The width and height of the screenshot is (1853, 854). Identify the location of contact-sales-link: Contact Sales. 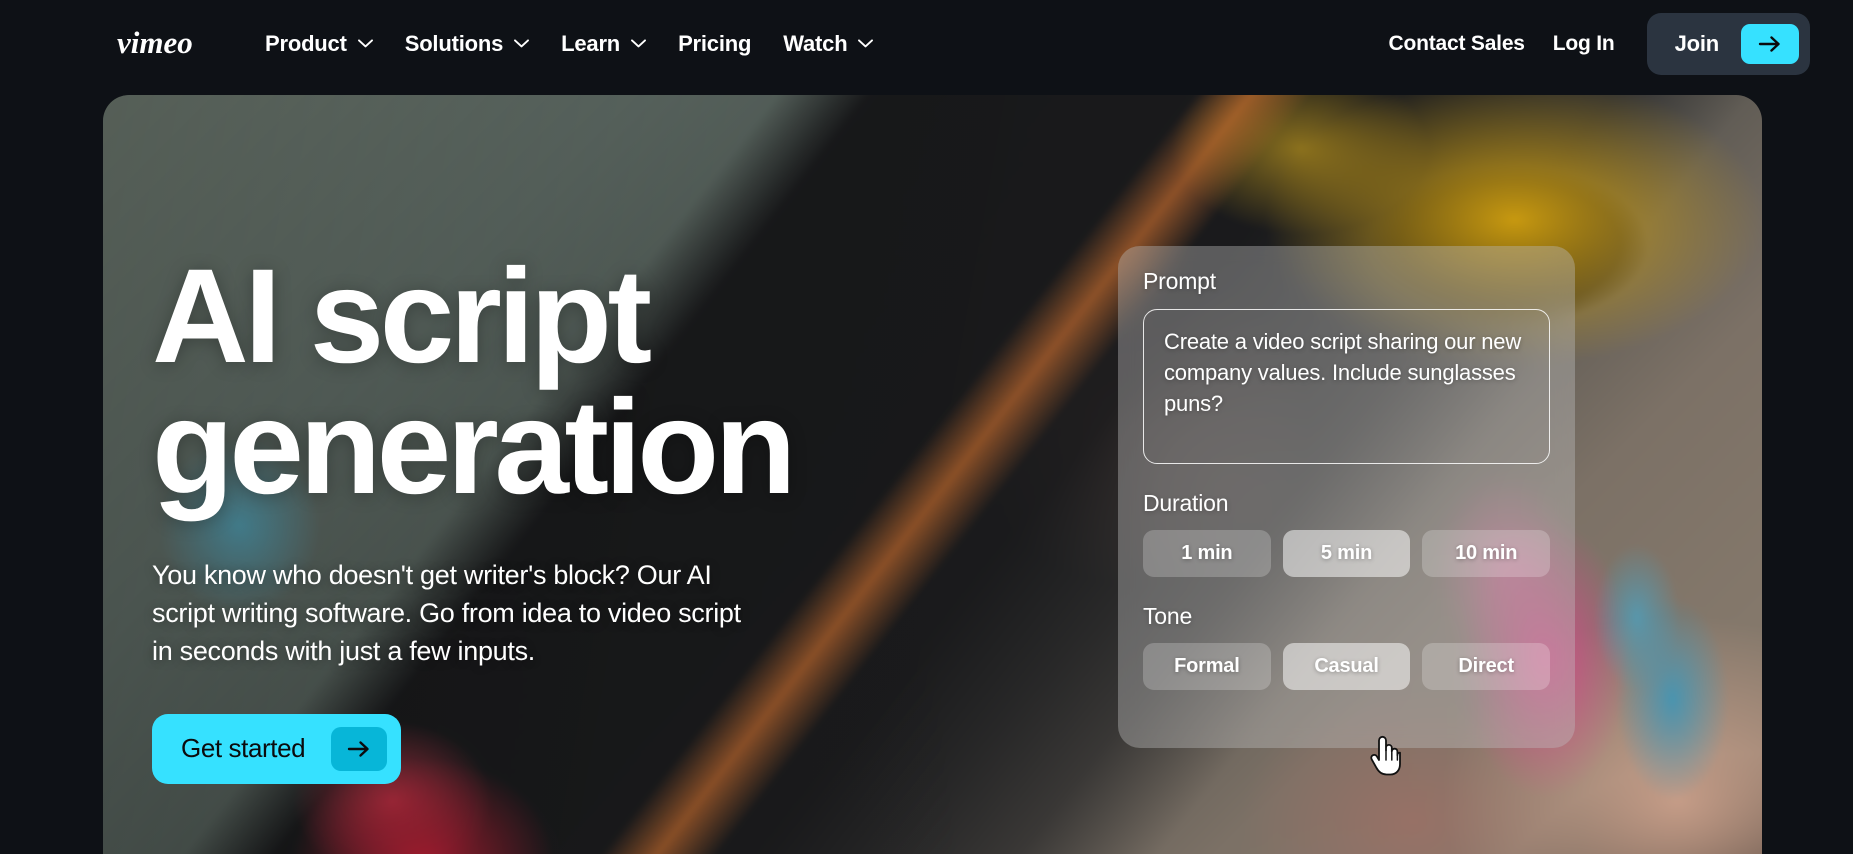
(1457, 44).